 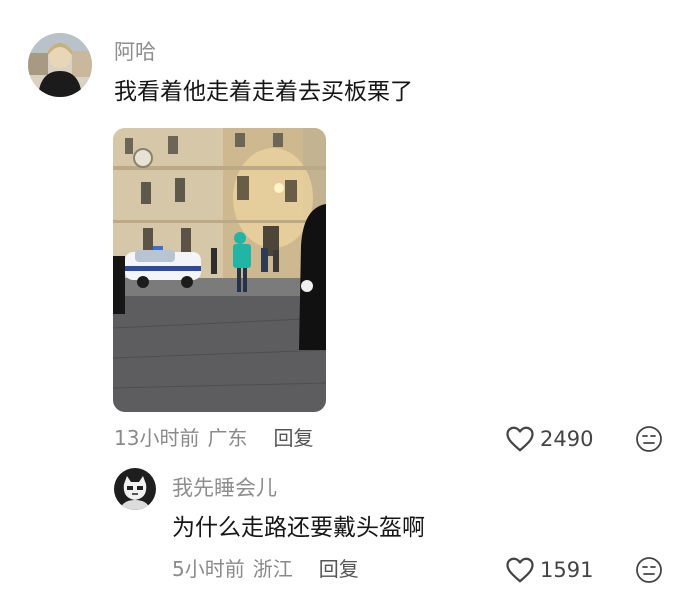 I want to click on reply-like-button: 1591, so click(x=549, y=570).